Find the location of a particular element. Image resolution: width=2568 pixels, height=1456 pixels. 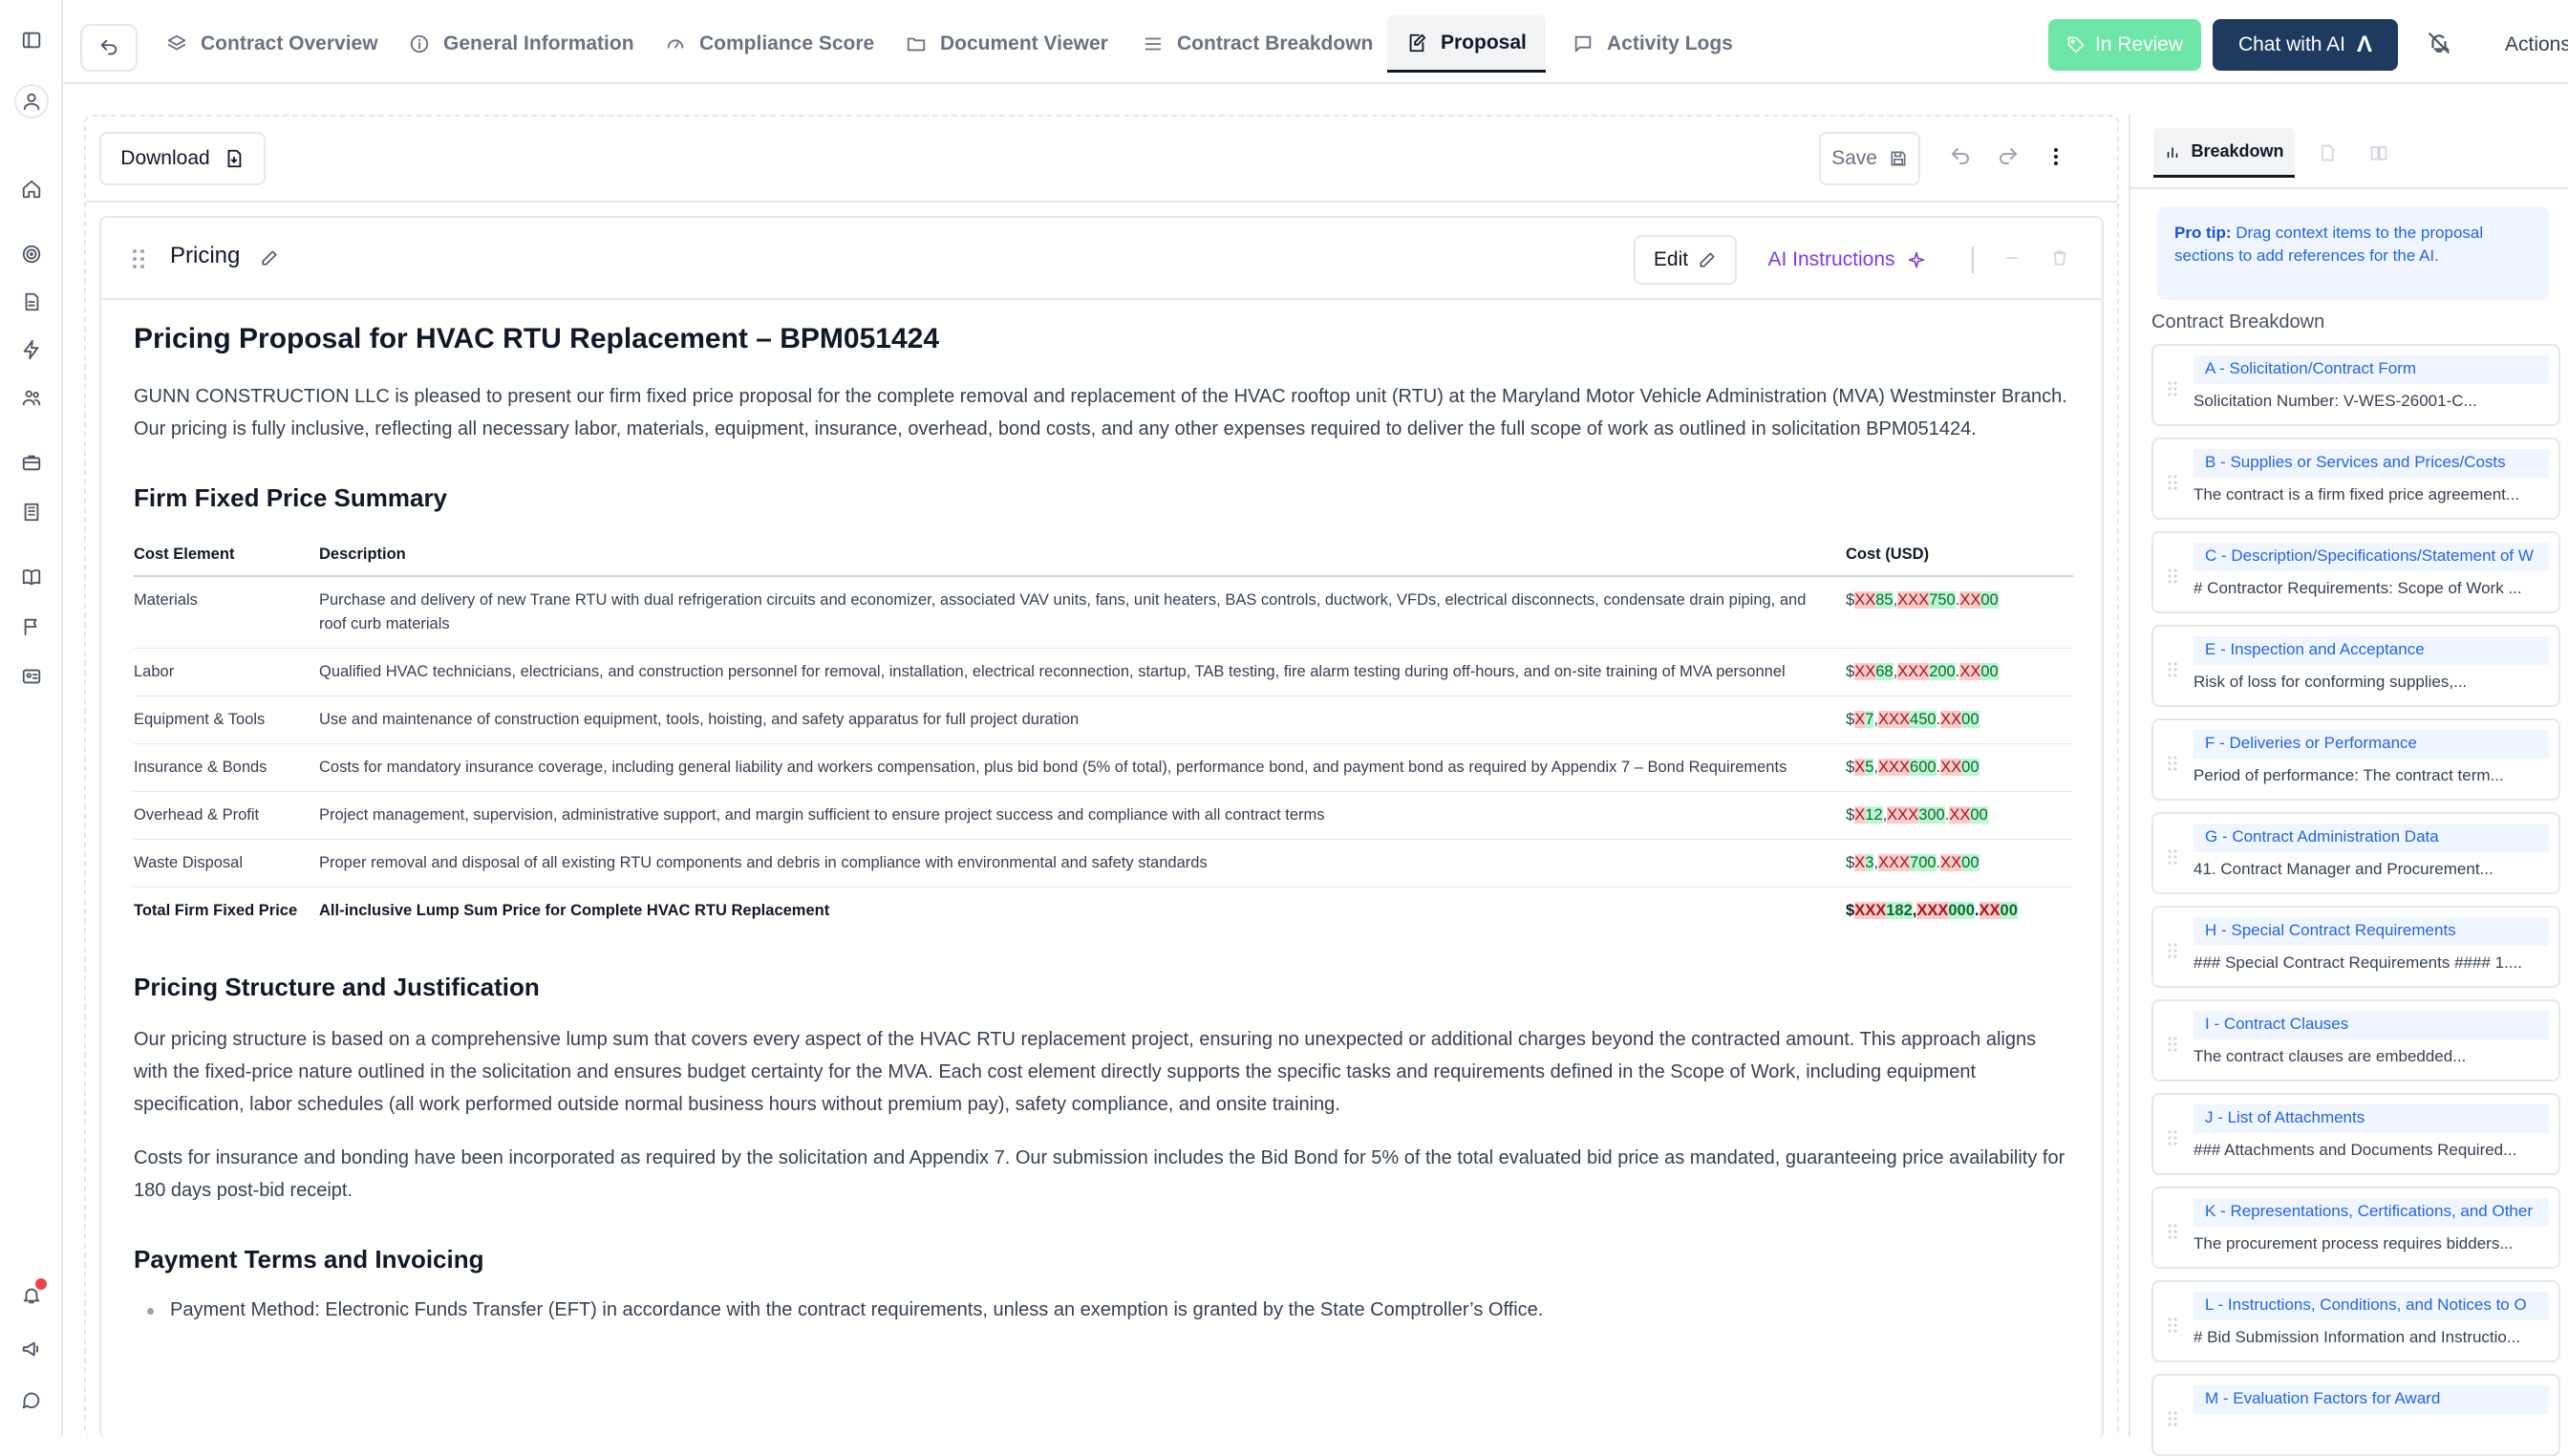

chat-label: Chat with AI is located at coordinates (2291, 44).